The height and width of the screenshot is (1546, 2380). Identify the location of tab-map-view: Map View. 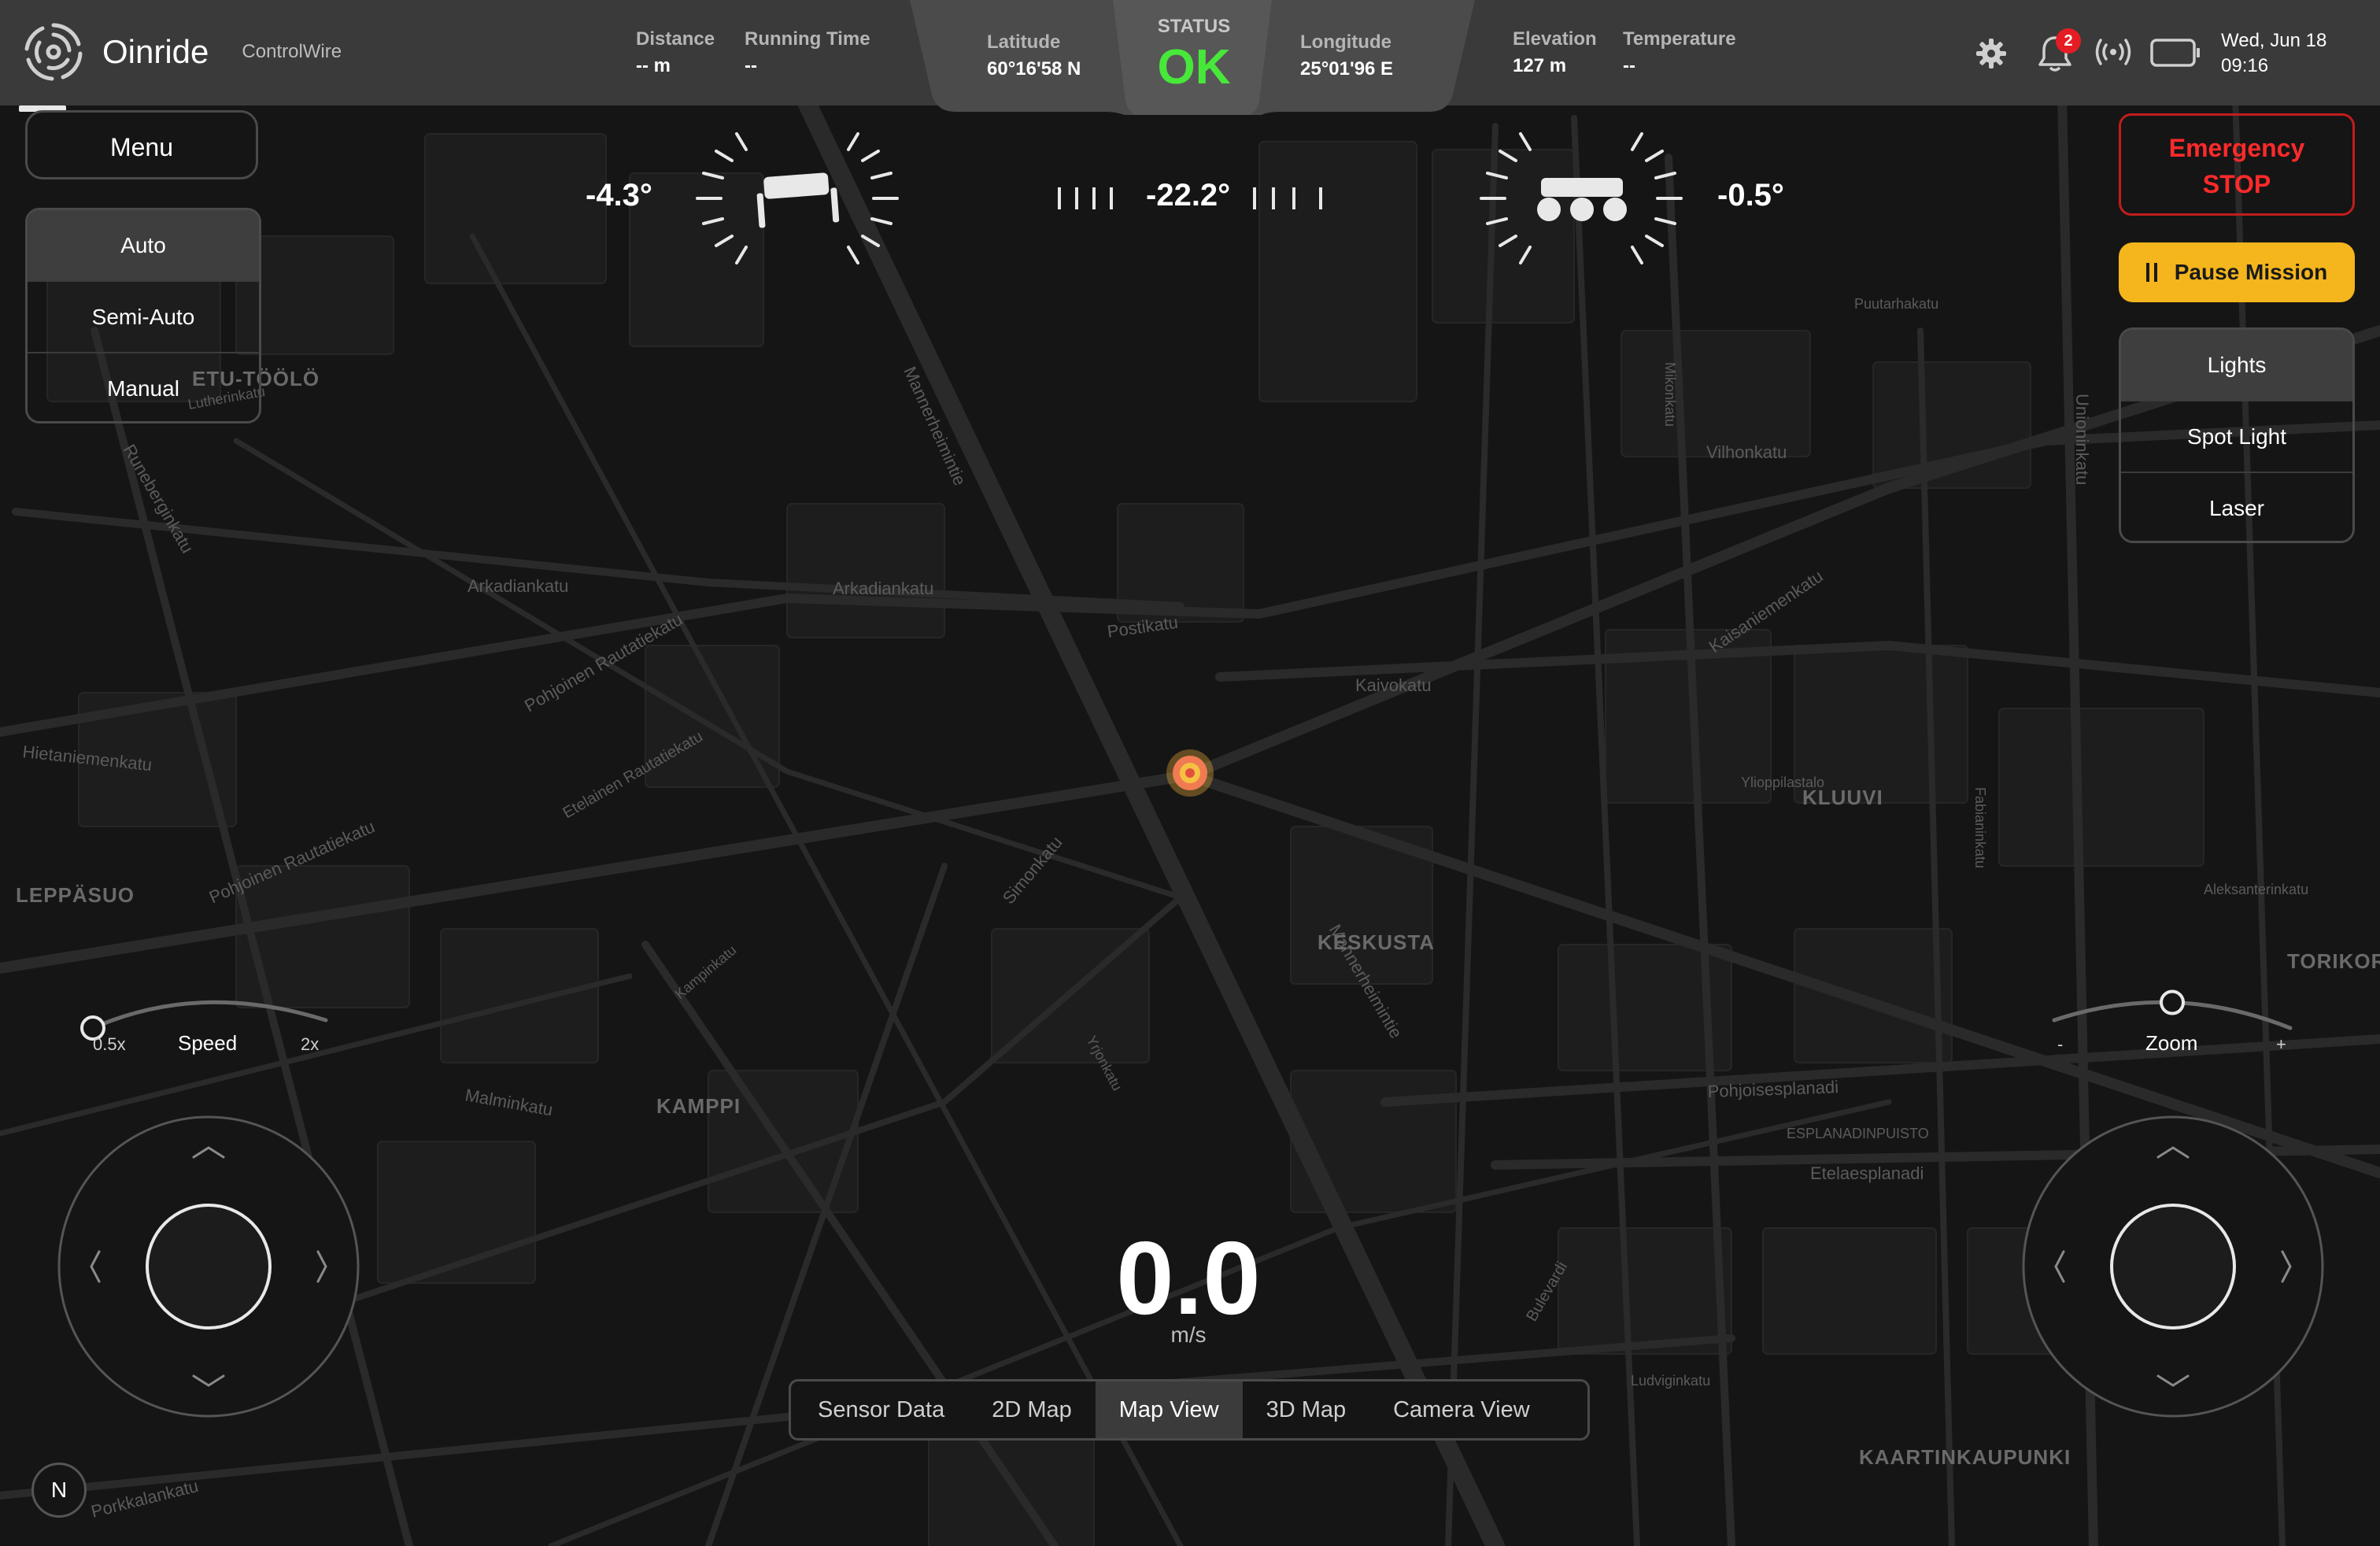
(1169, 1410).